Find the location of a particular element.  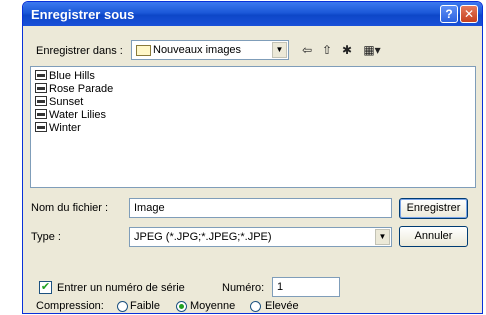

compression-radio-low is located at coordinates (122, 306).